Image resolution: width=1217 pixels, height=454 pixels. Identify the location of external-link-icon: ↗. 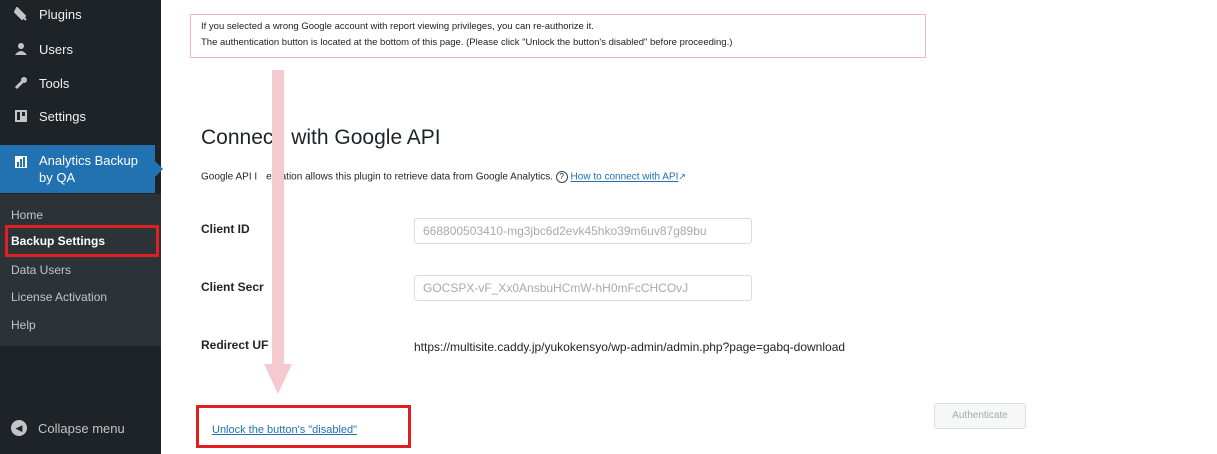
(682, 176).